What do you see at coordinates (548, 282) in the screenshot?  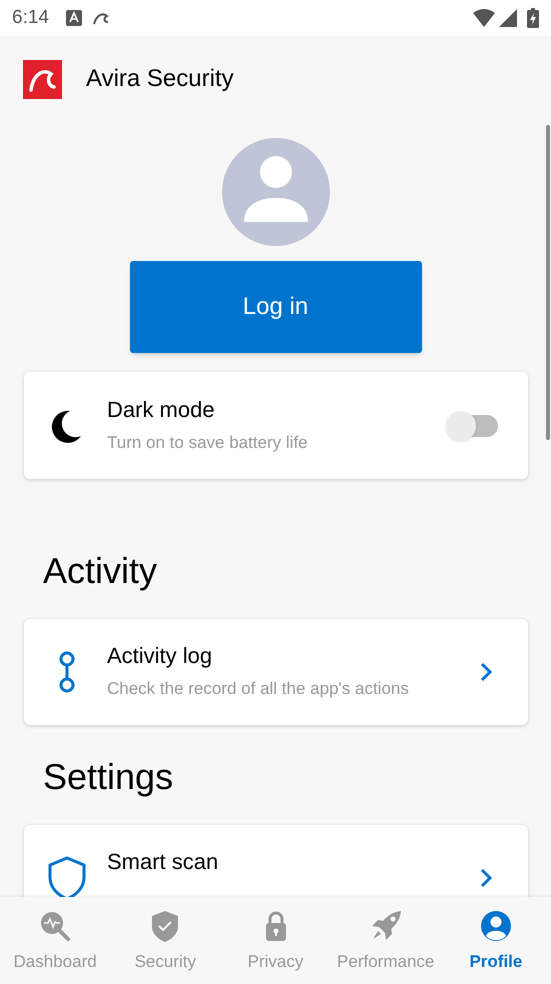 I see `scrollbar` at bounding box center [548, 282].